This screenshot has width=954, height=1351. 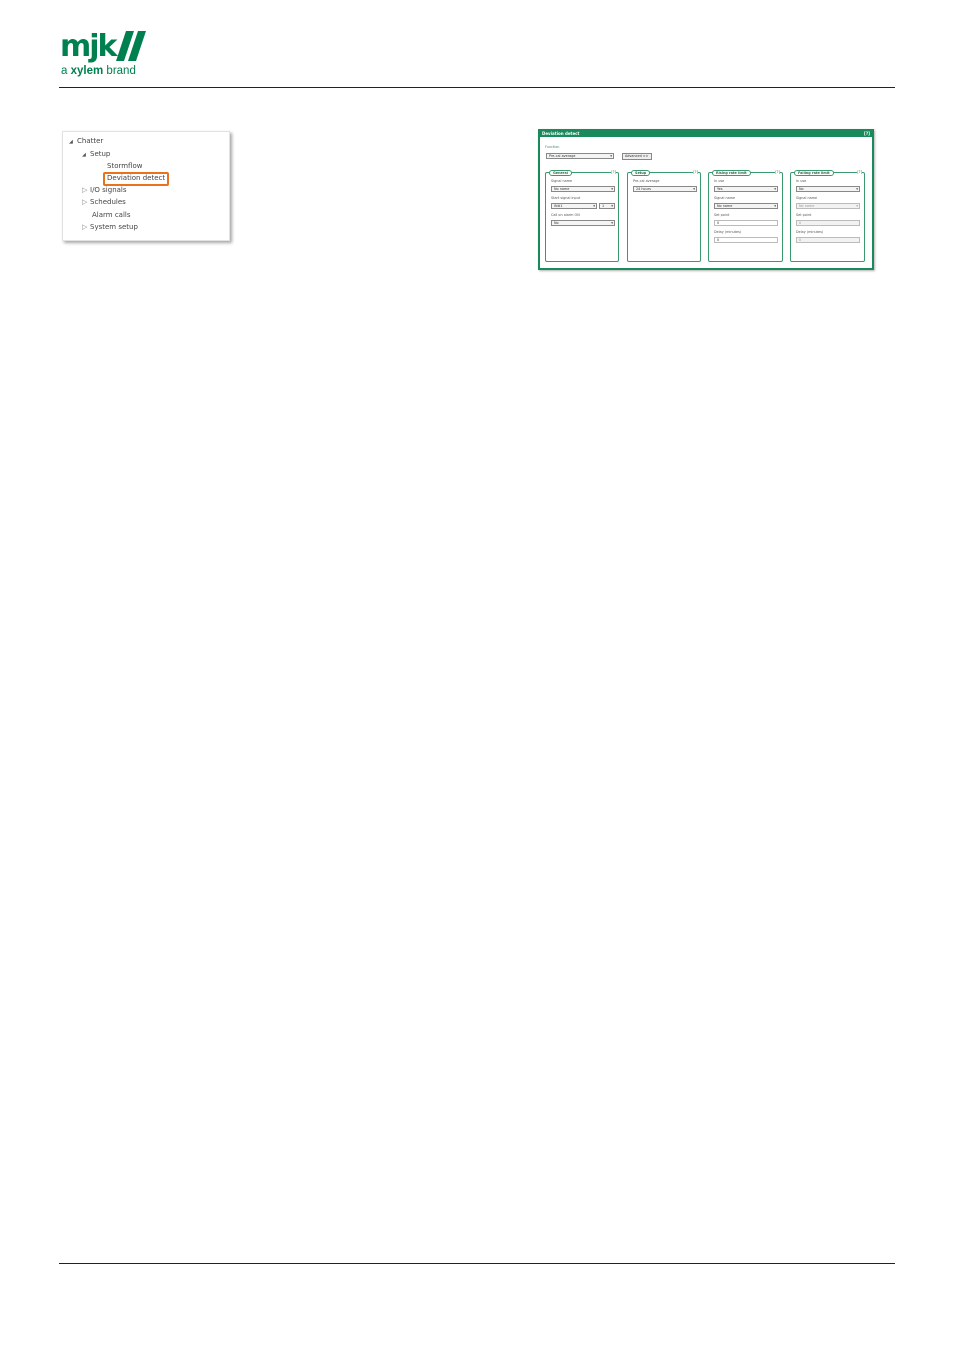 What do you see at coordinates (100, 154) in the screenshot?
I see `tree-item-label: Setup` at bounding box center [100, 154].